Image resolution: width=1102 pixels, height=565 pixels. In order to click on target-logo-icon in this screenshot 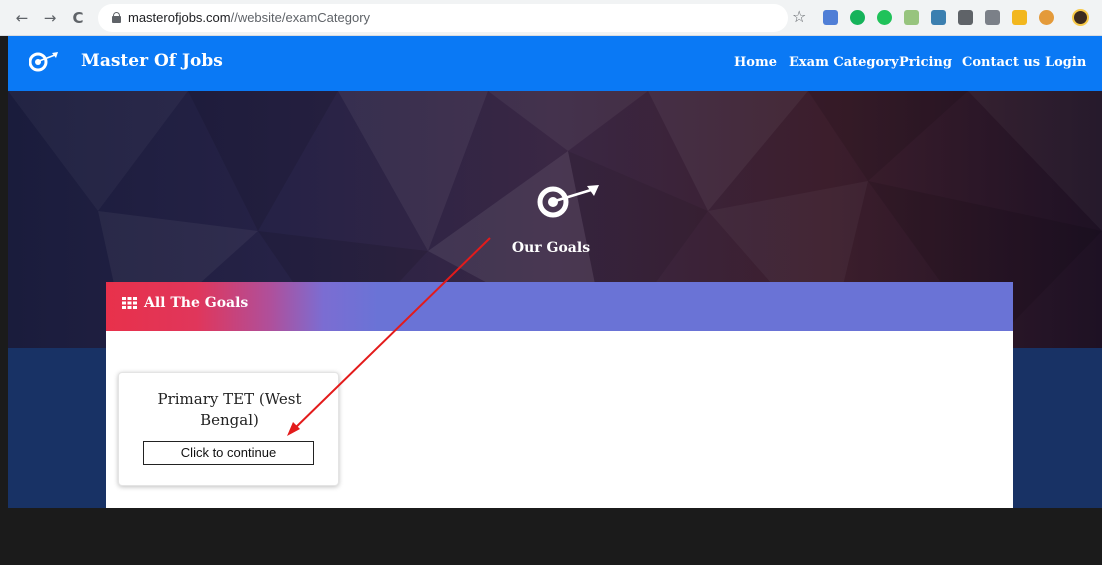, I will do `click(43, 62)`.